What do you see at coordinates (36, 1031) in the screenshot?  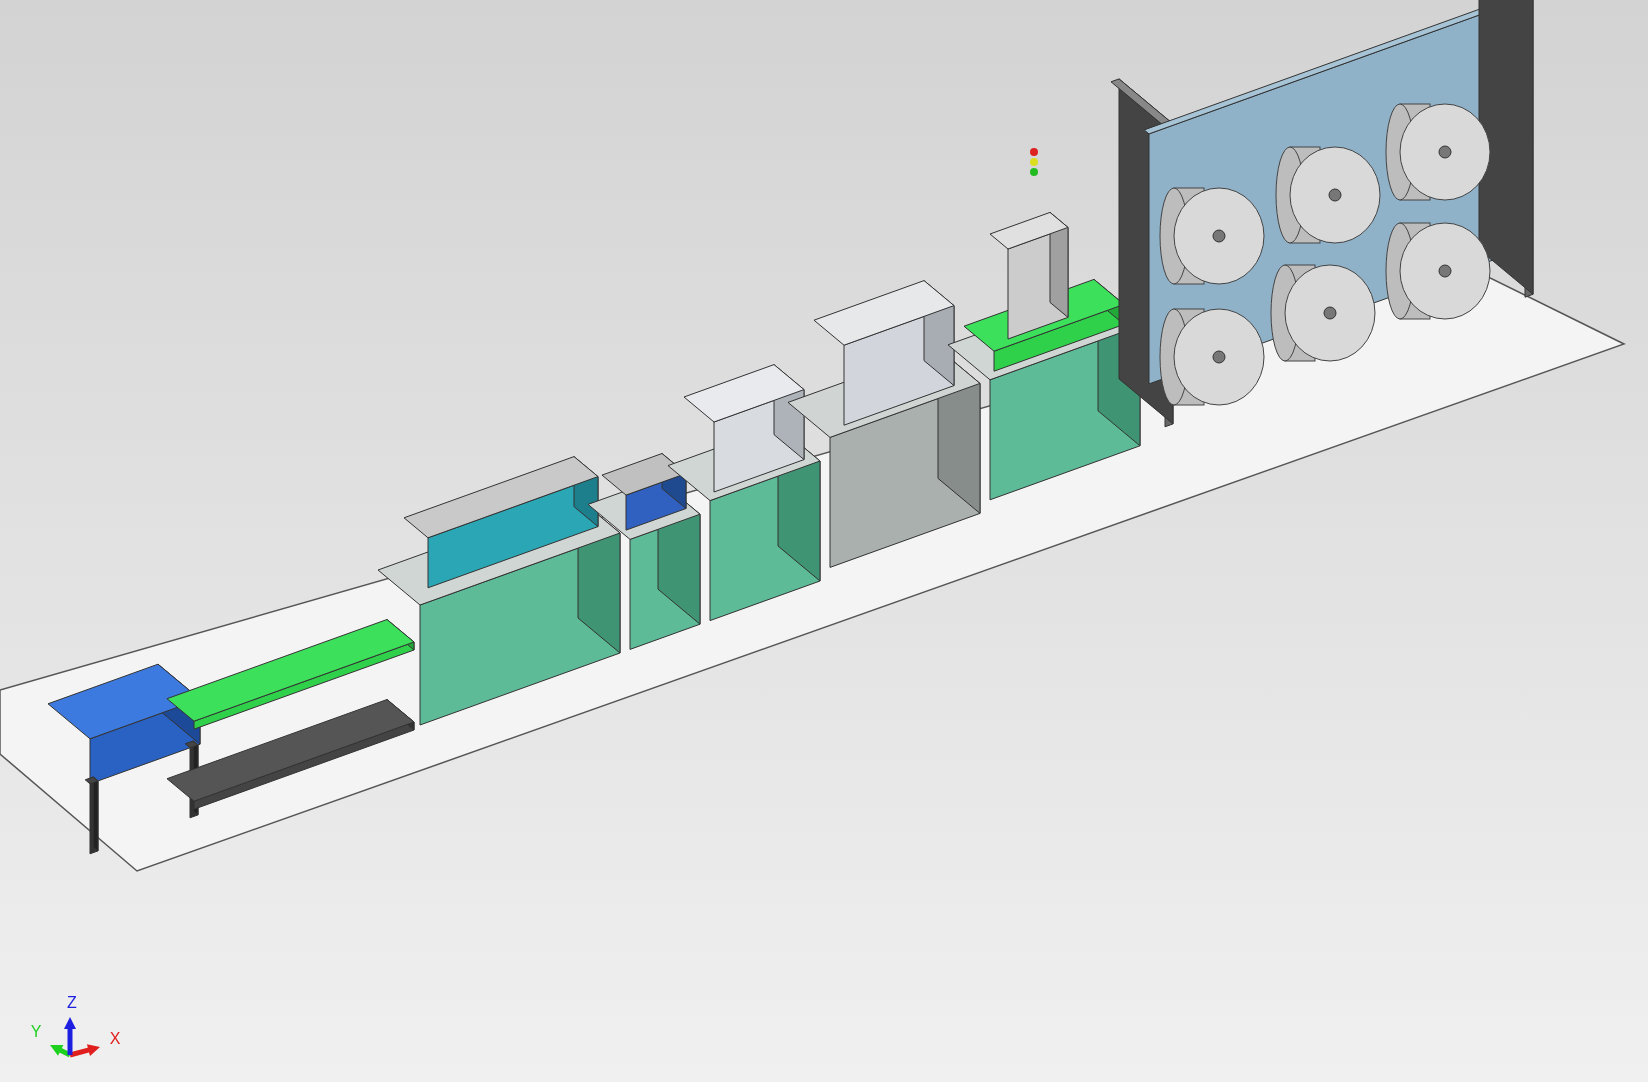 I see `axis-label: Y` at bounding box center [36, 1031].